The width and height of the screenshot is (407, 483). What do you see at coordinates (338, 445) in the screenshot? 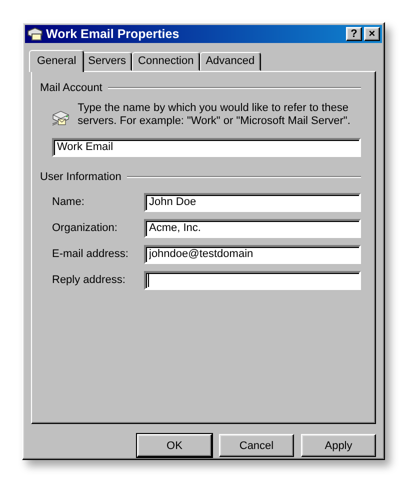
I see `dialog-button: Apply` at bounding box center [338, 445].